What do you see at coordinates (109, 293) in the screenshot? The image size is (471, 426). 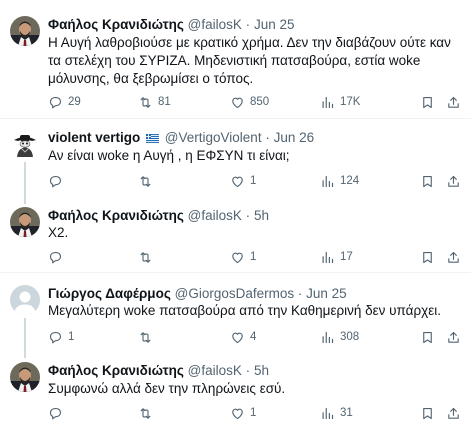 I see `author-name: Γιώργος Δαφέρμος` at bounding box center [109, 293].